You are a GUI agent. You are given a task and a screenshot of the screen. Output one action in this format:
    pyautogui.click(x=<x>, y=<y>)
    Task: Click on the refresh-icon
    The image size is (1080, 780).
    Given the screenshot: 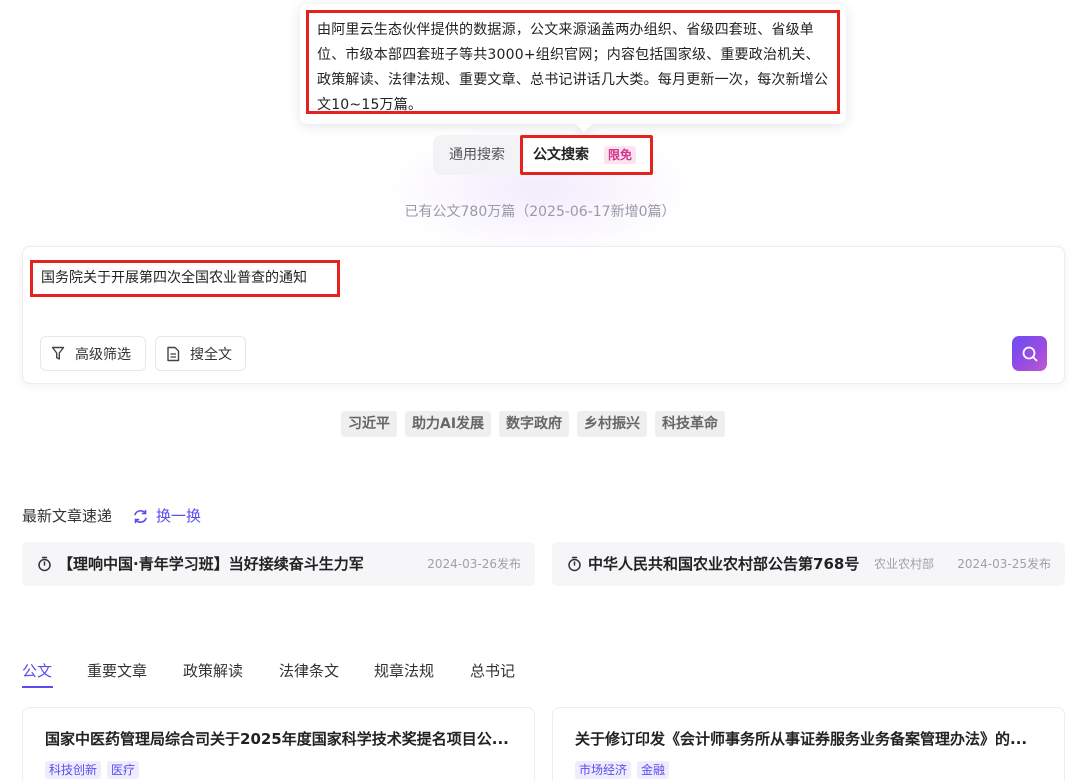 What is the action you would take?
    pyautogui.click(x=140, y=516)
    